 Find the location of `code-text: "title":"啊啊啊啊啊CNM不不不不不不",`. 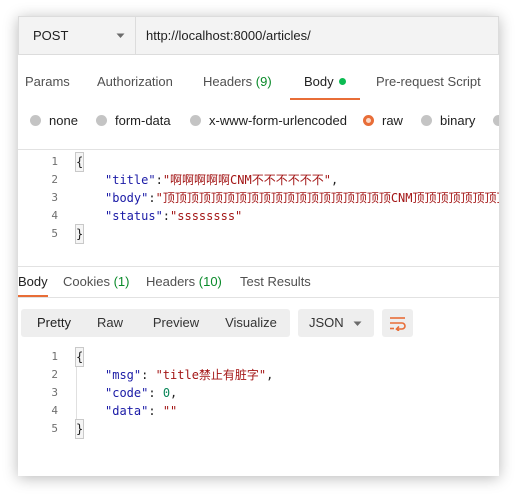

code-text: "title":"啊啊啊啊啊CNM不不不不不不", is located at coordinates (221, 180).